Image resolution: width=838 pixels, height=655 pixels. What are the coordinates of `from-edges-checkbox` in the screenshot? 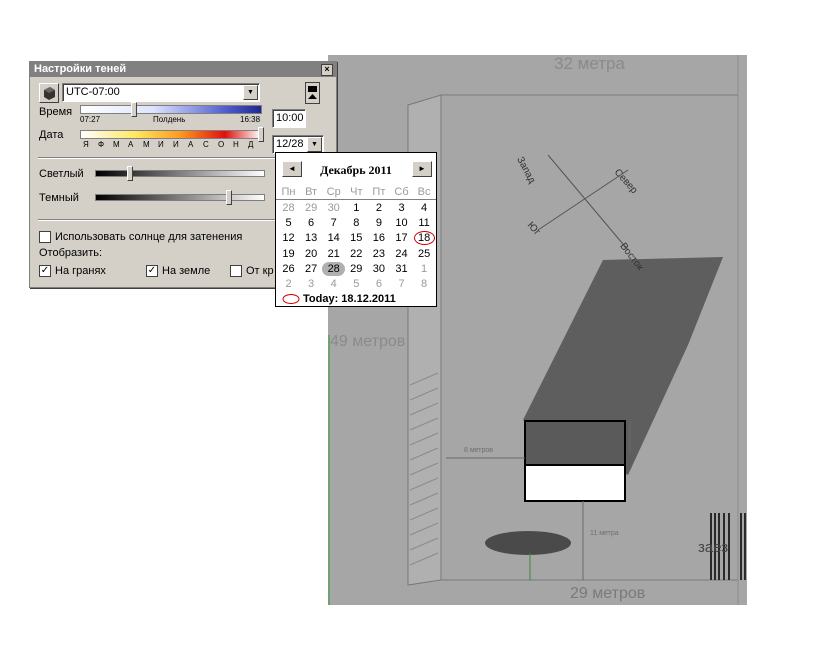 It's located at (236, 271).